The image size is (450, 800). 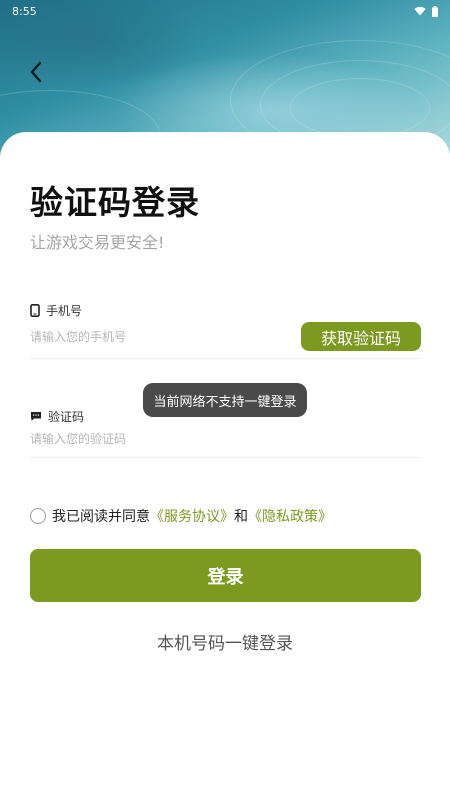 What do you see at coordinates (66, 417) in the screenshot?
I see `code-label-text: 验证码` at bounding box center [66, 417].